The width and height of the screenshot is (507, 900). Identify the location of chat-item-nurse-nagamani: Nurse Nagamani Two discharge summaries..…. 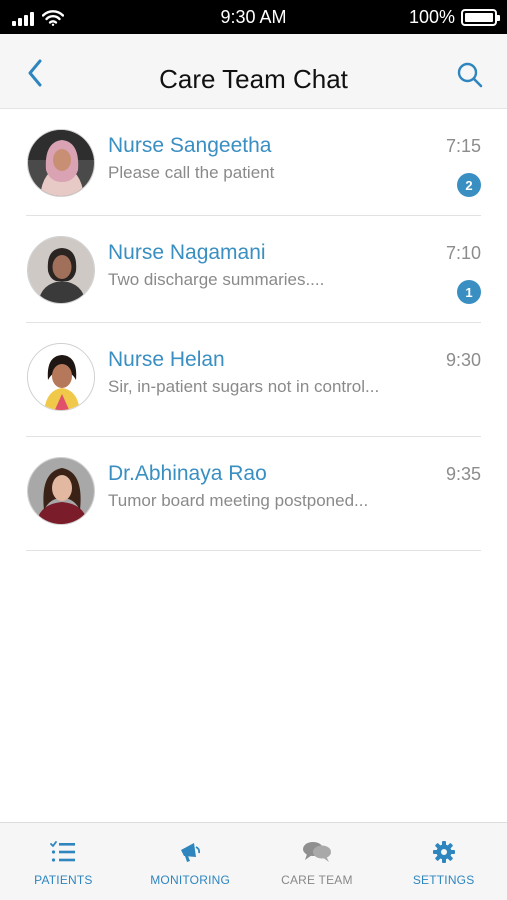
(253, 269).